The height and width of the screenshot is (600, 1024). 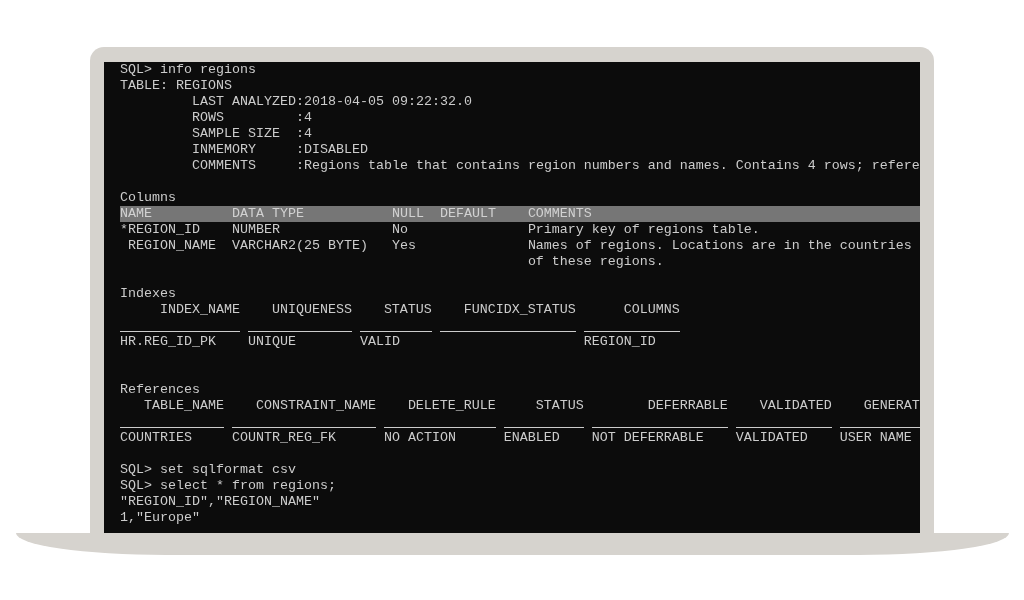 What do you see at coordinates (255, 229) in the screenshot?
I see `table-cell: NUMBER` at bounding box center [255, 229].